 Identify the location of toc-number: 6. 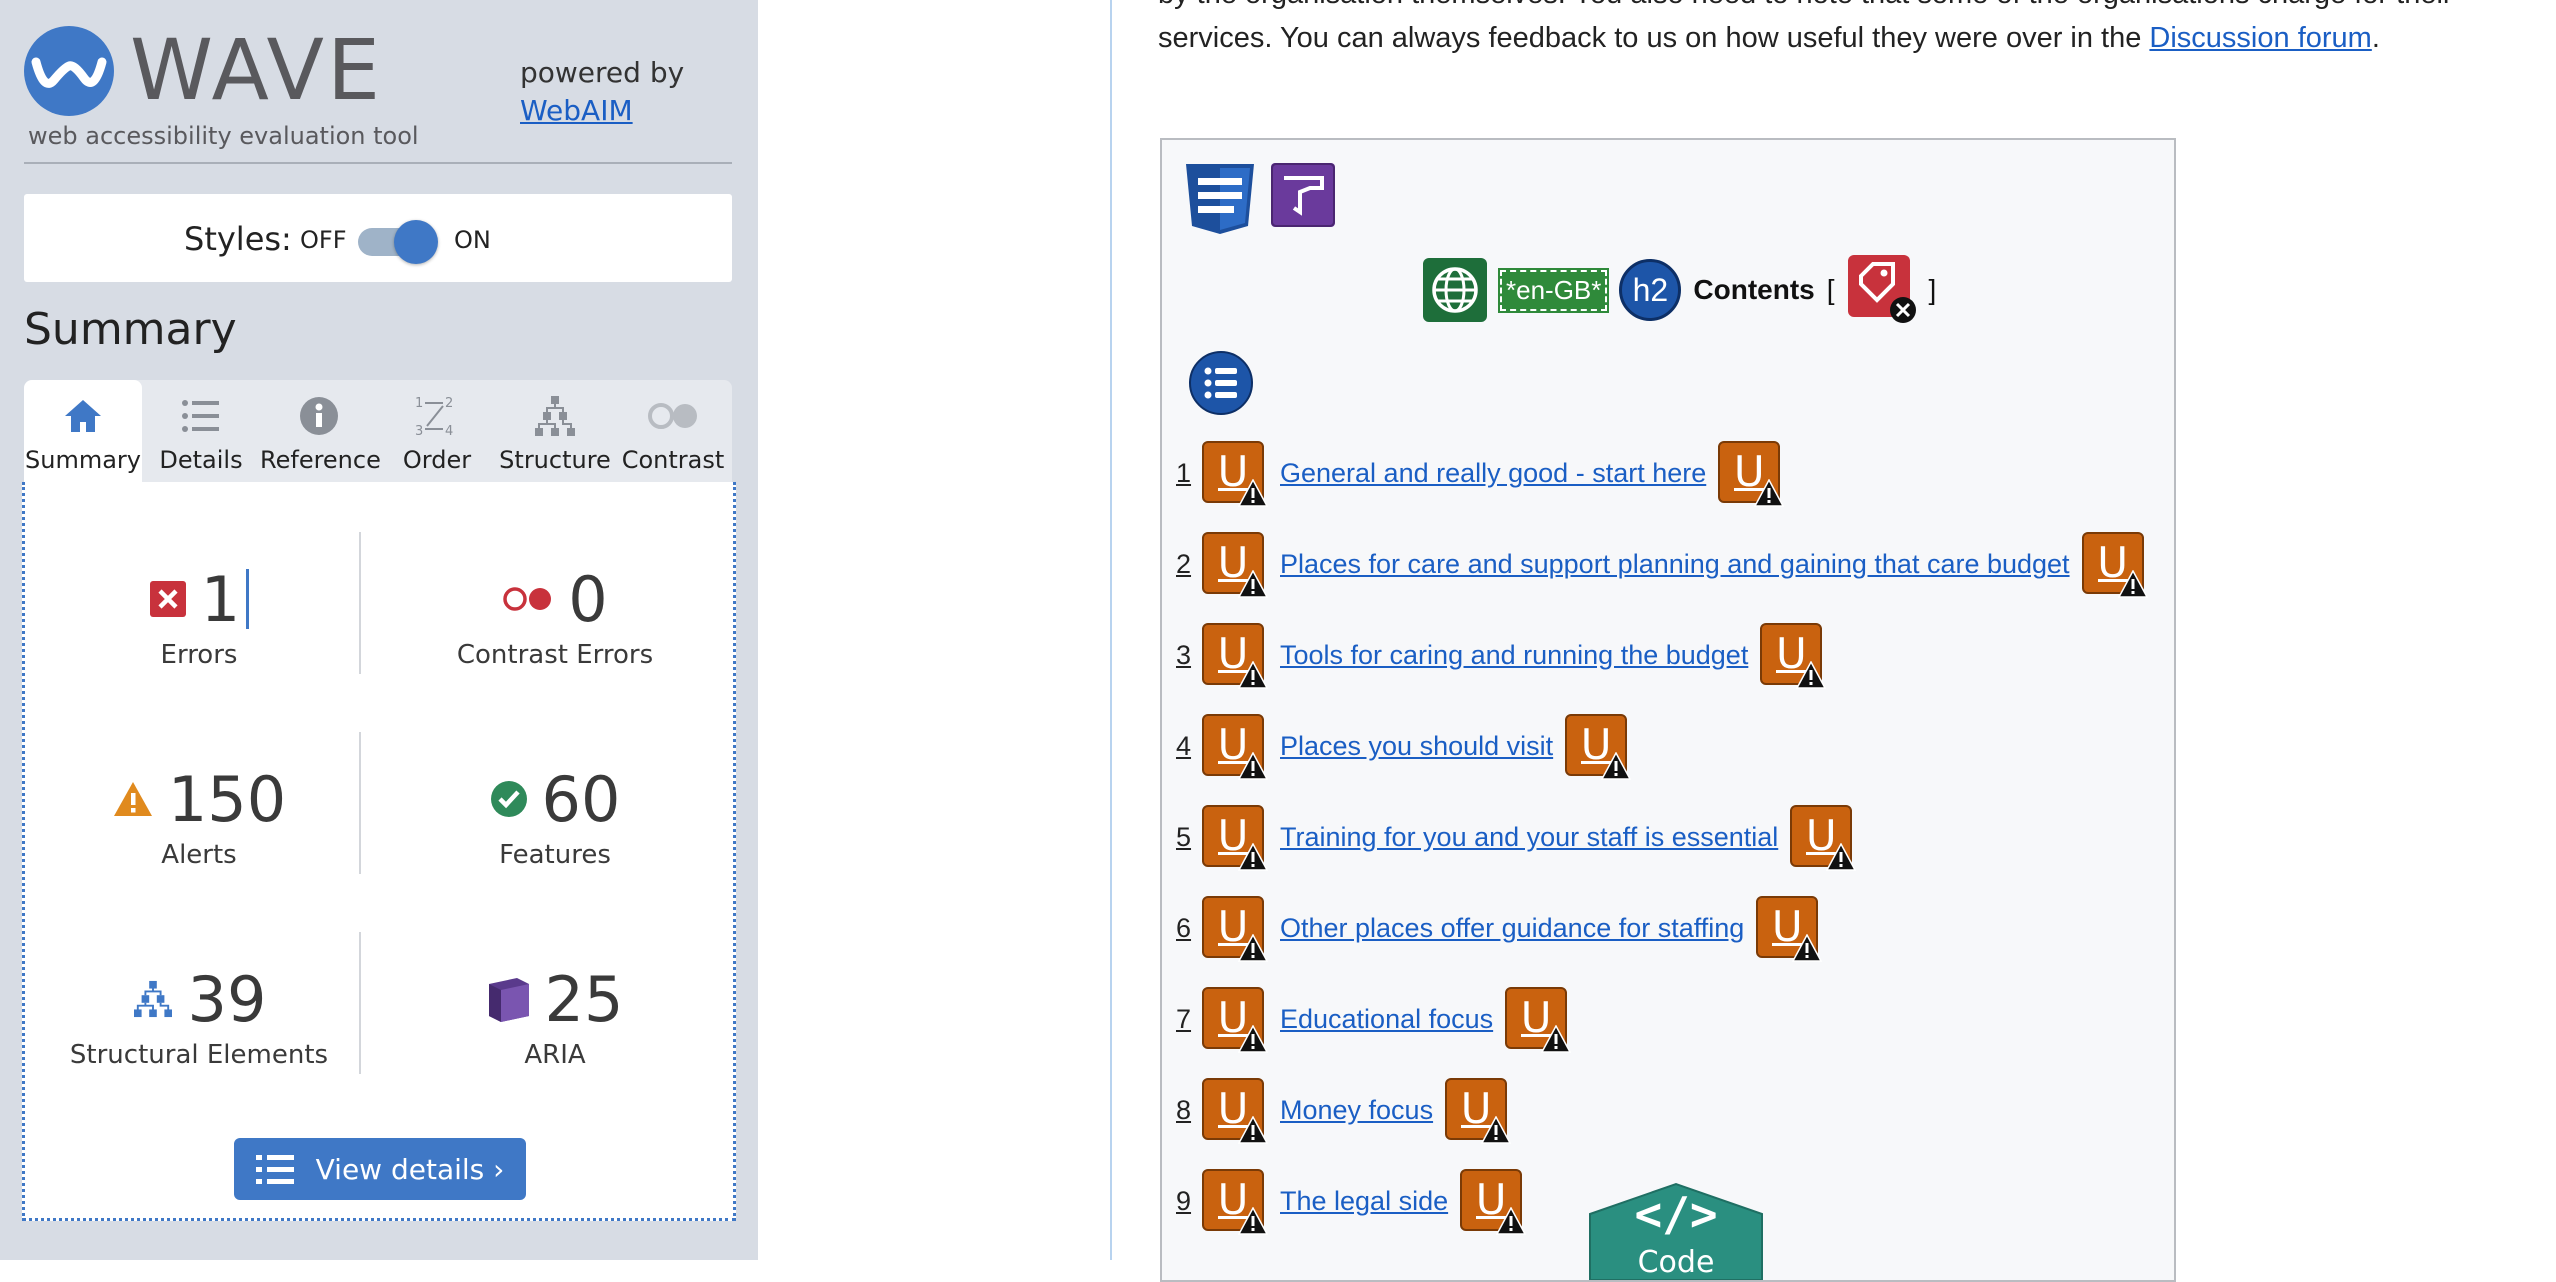
(1189, 928).